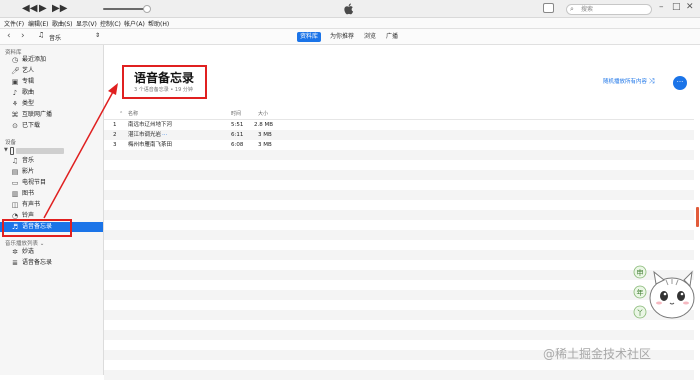 This screenshot has width=700, height=380. Describe the element at coordinates (80, 151) in the screenshot. I see `annotation-arrow` at that location.